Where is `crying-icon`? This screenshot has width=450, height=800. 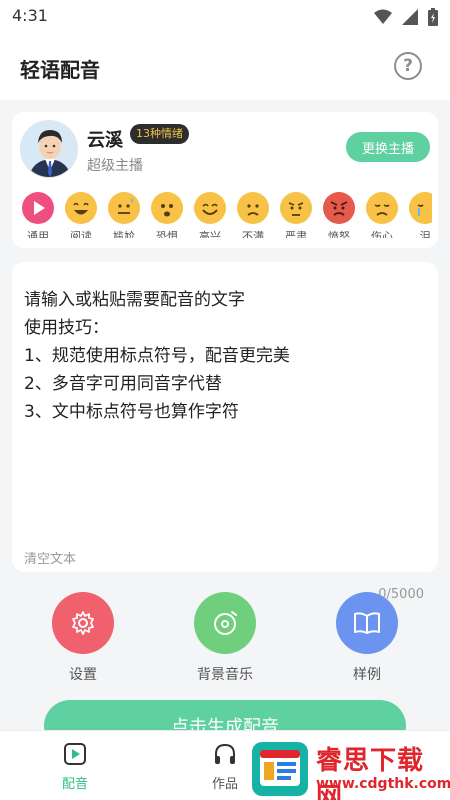 crying-icon is located at coordinates (420, 208).